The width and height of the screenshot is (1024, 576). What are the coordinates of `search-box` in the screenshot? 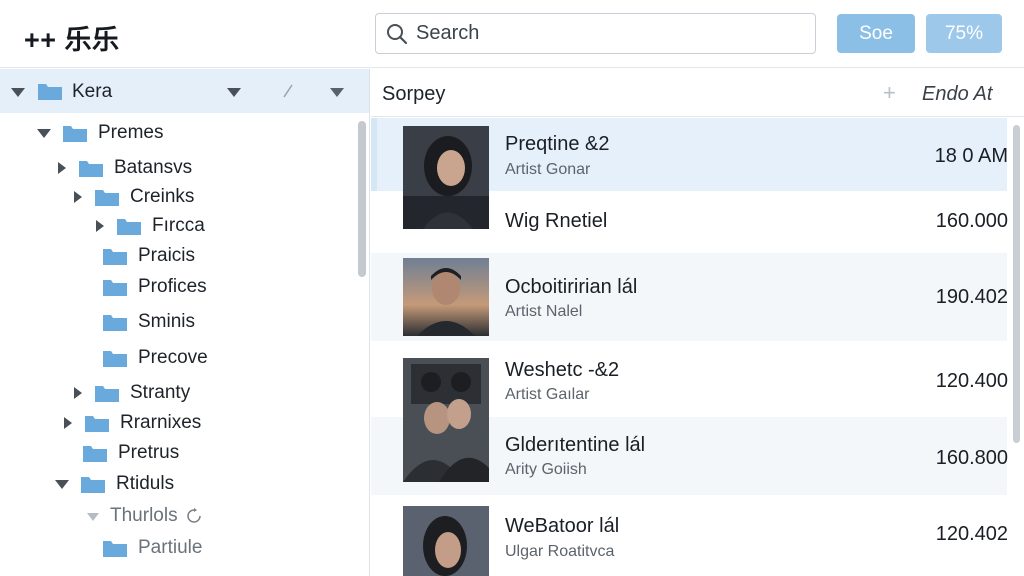 It's located at (595, 33).